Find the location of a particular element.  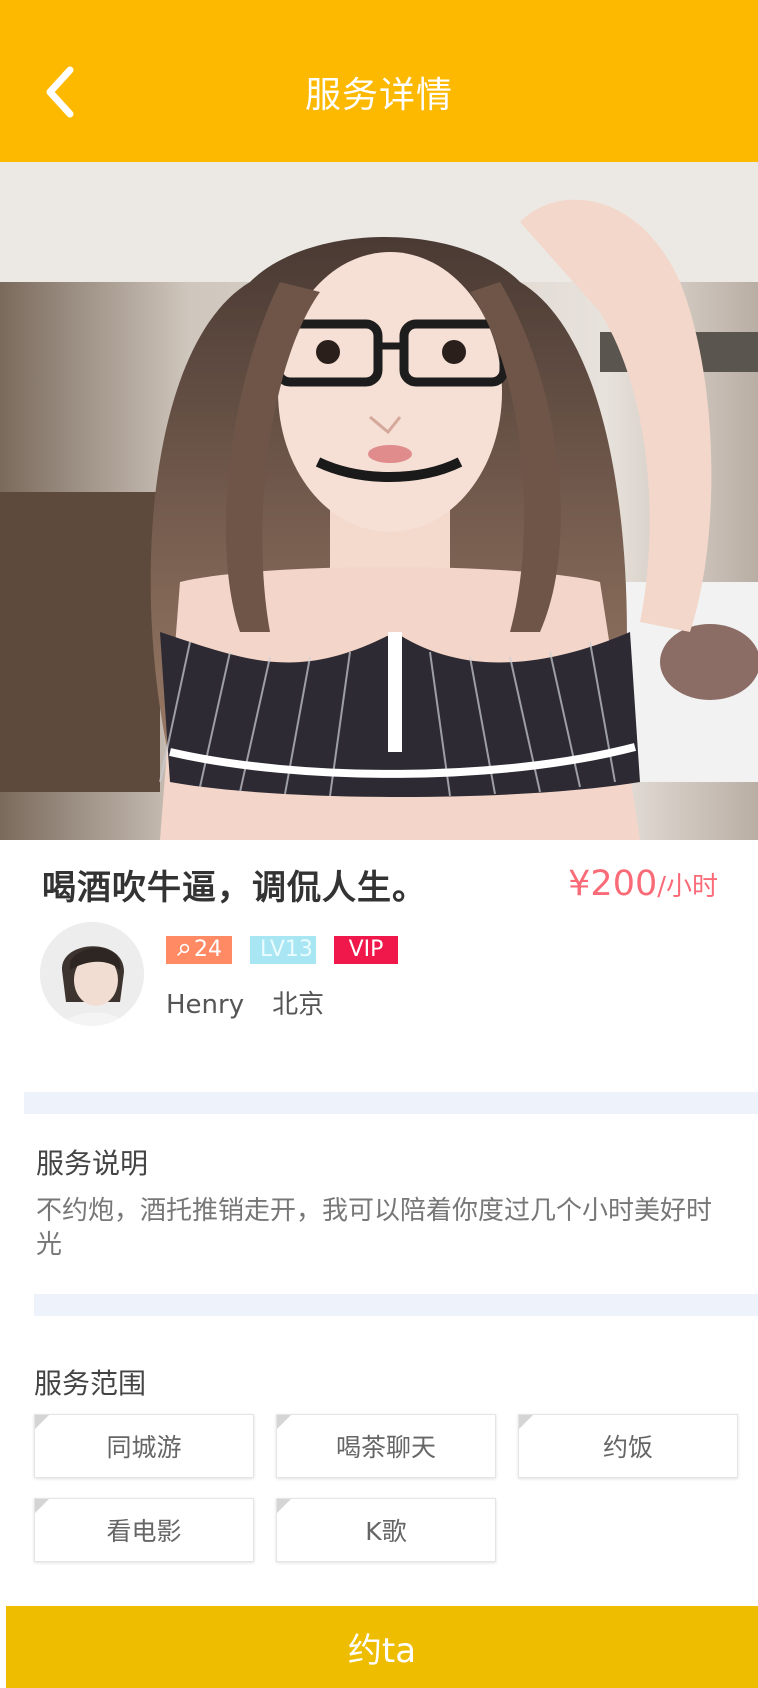

user-name: Henry is located at coordinates (205, 1005).